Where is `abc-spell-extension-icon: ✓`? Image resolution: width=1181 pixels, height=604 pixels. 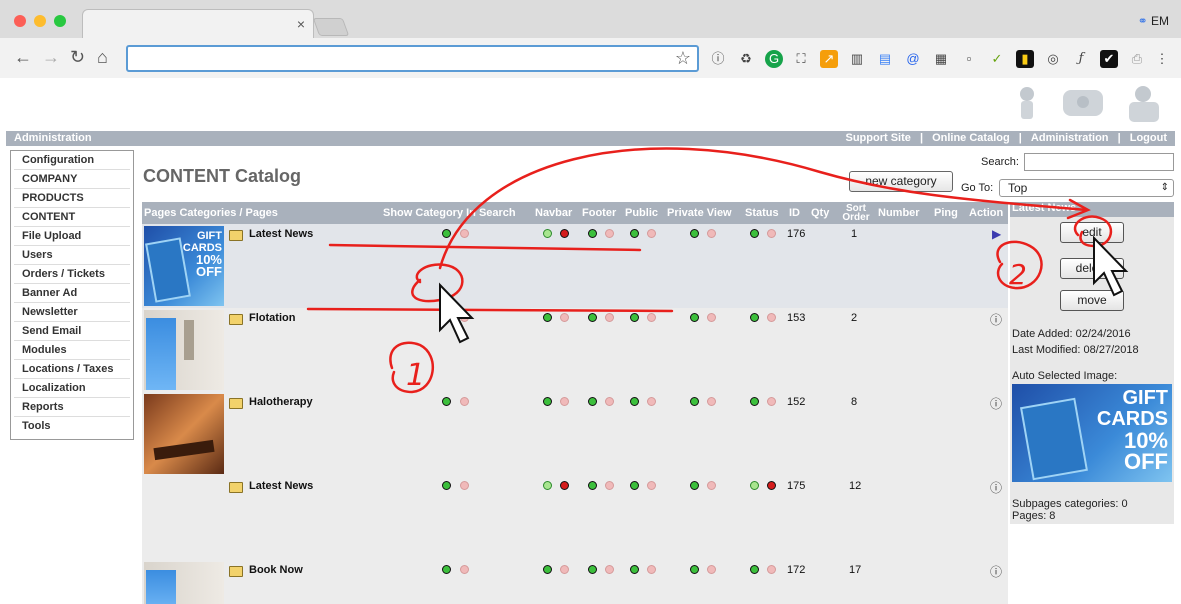 abc-spell-extension-icon: ✓ is located at coordinates (997, 59).